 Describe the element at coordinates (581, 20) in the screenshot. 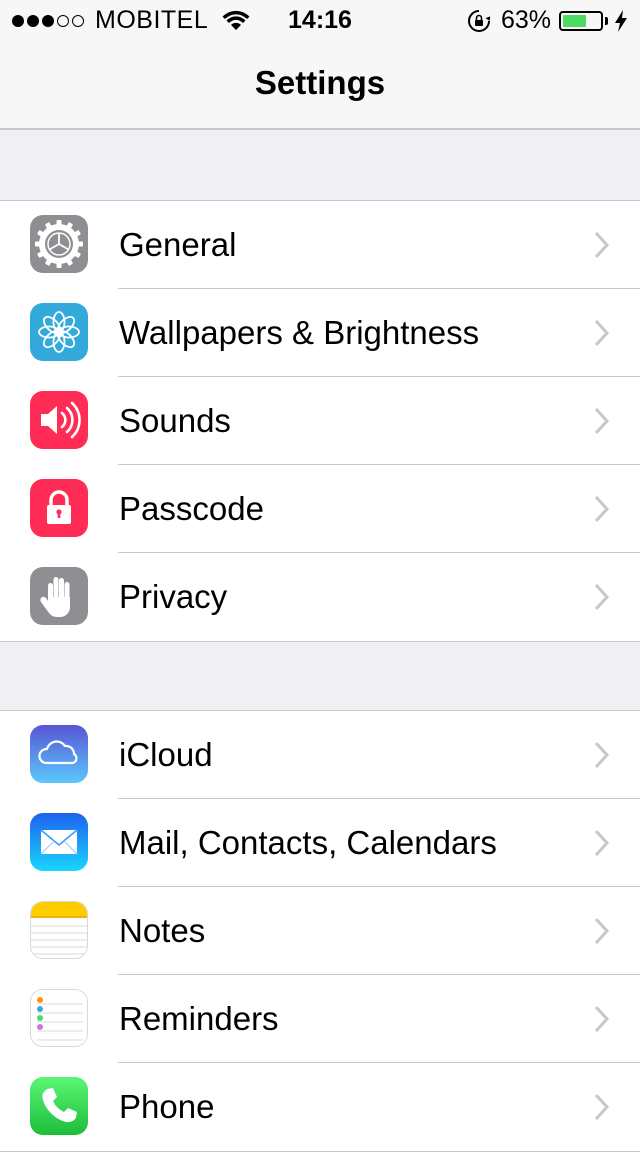

I see `battery-icon` at that location.